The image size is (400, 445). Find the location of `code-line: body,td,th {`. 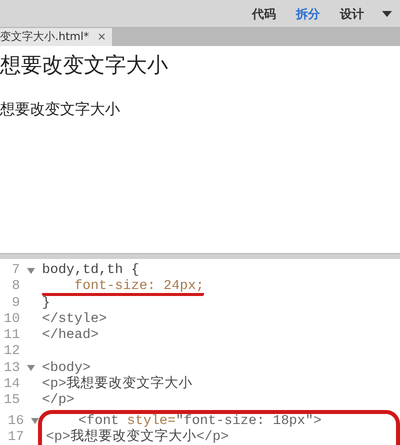

code-line: body,td,th { is located at coordinates (91, 271).